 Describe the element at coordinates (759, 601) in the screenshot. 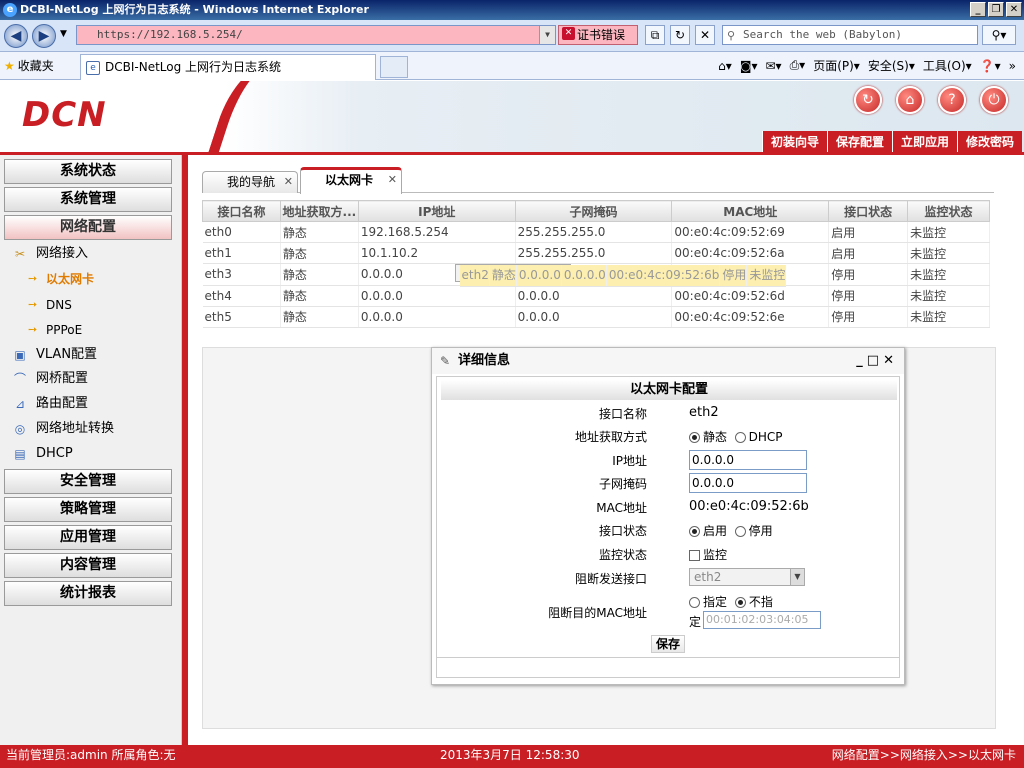

I see `block-mac-radio-group: 指定 不指` at that location.